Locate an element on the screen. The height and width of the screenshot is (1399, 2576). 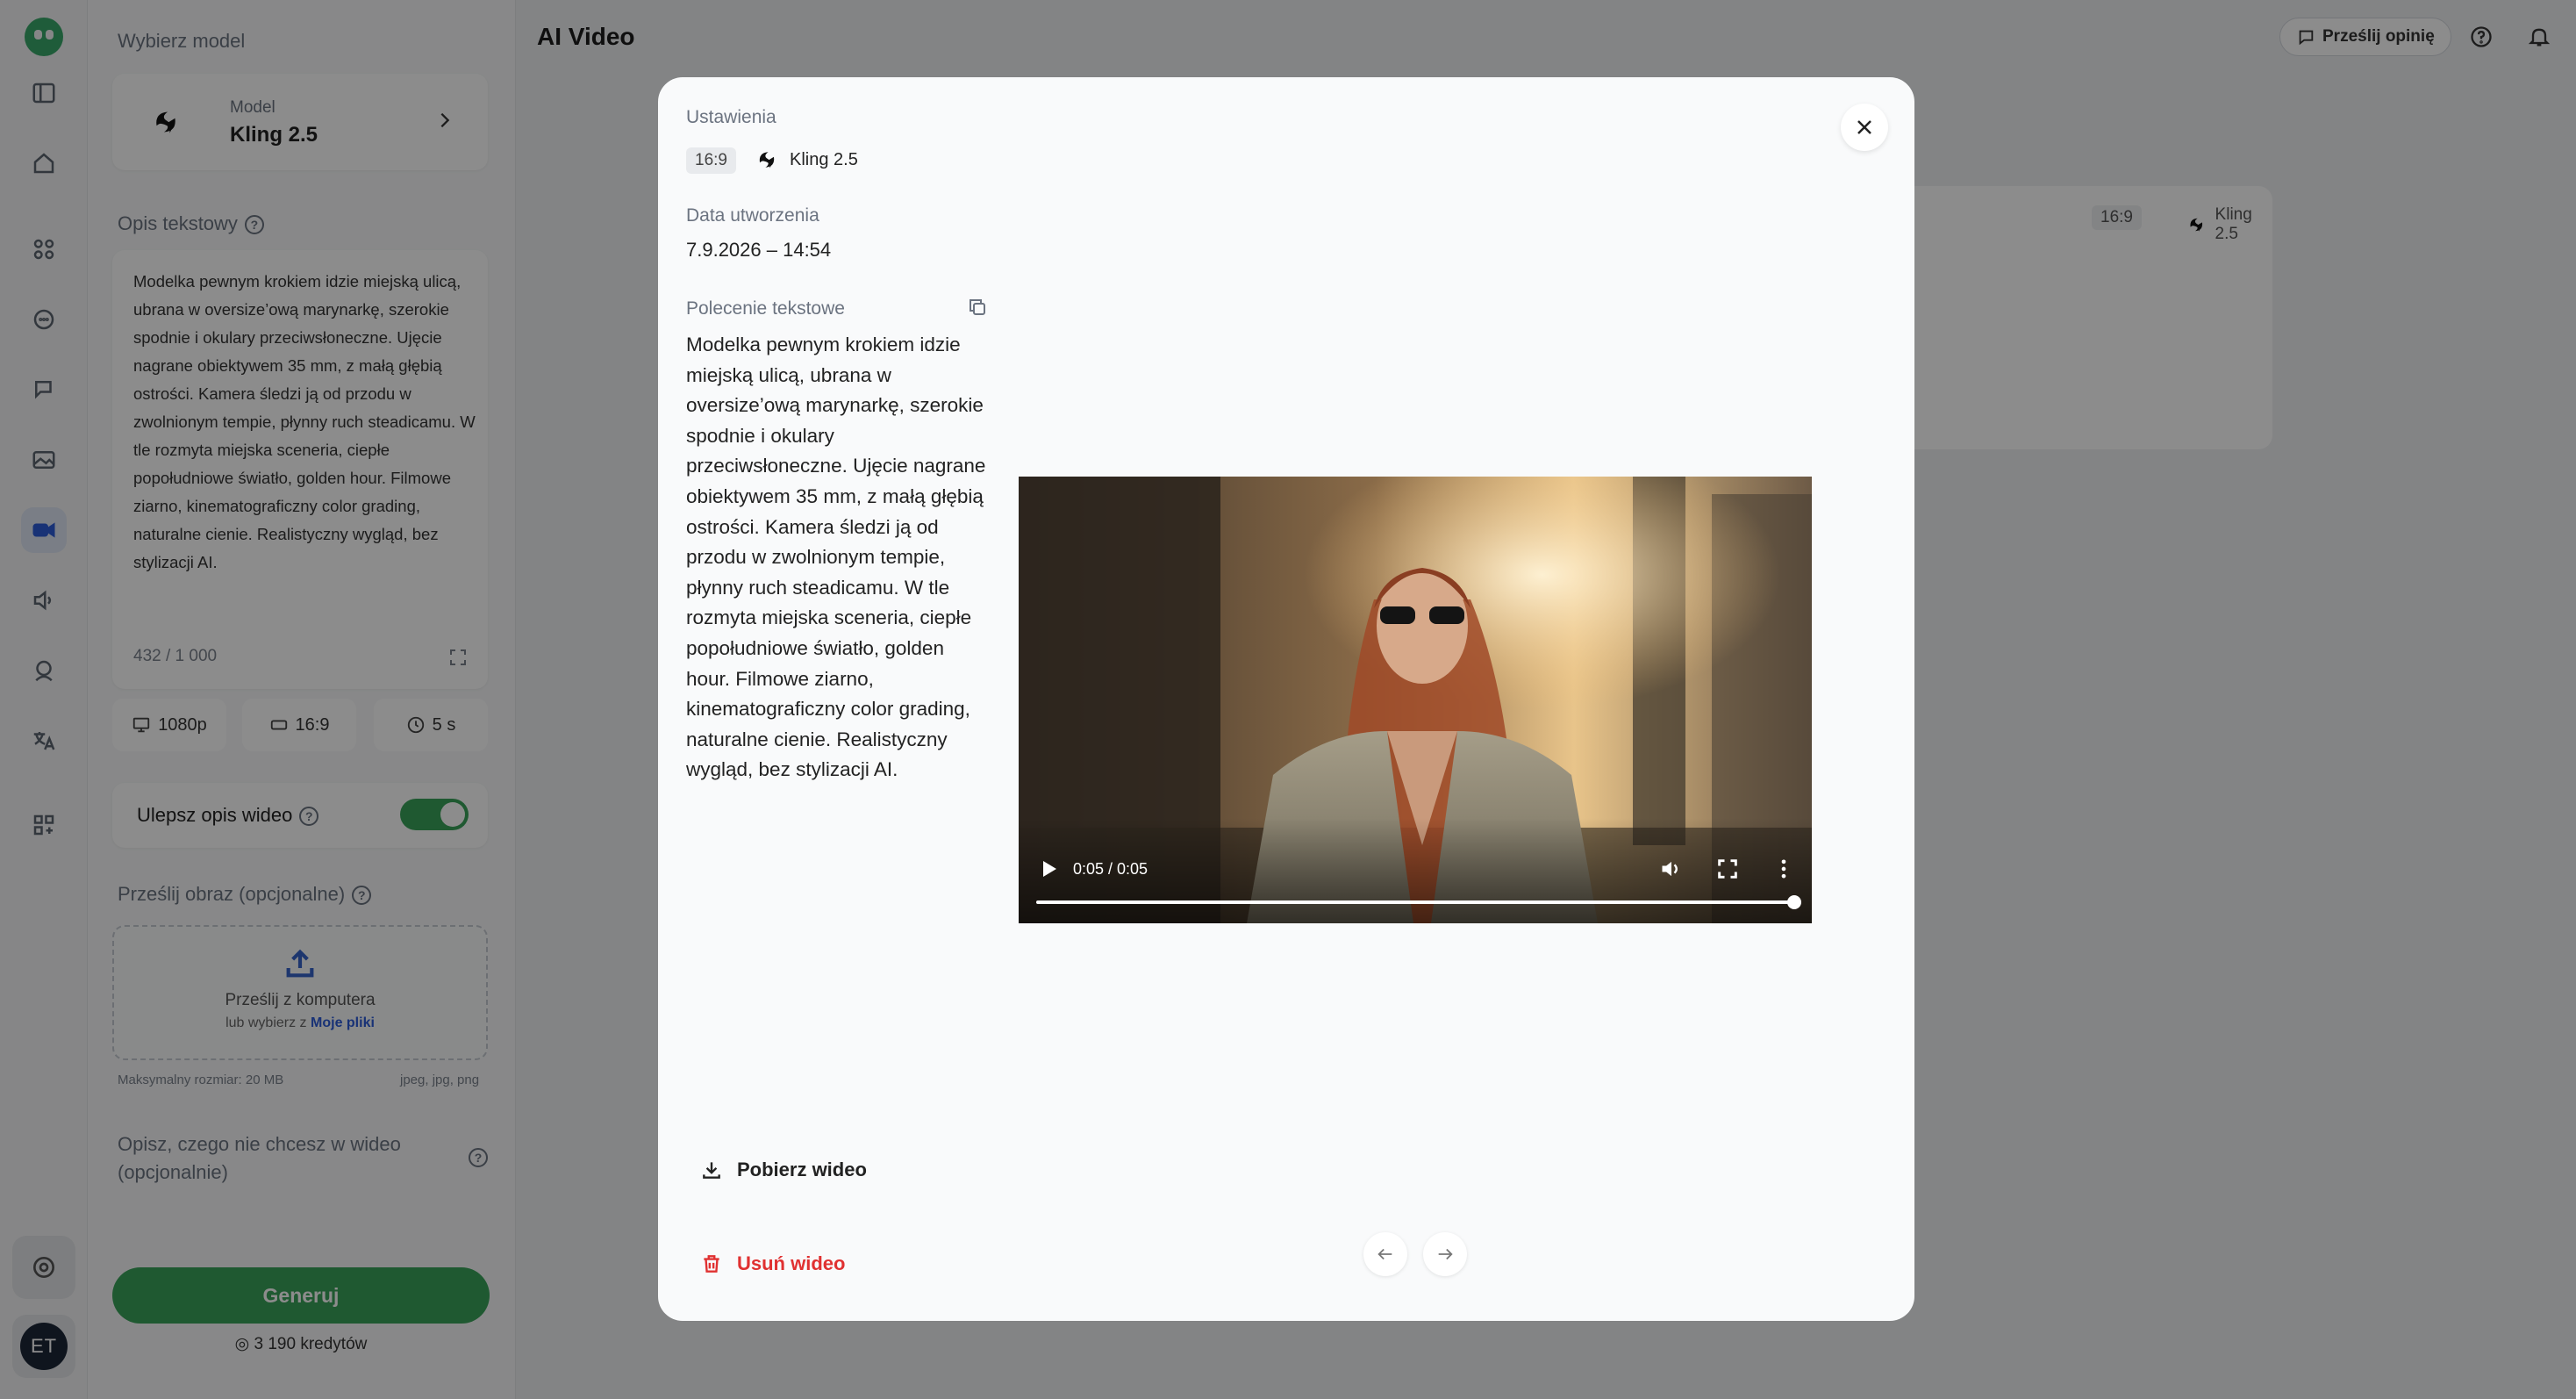
play-icon is located at coordinates (1049, 869).